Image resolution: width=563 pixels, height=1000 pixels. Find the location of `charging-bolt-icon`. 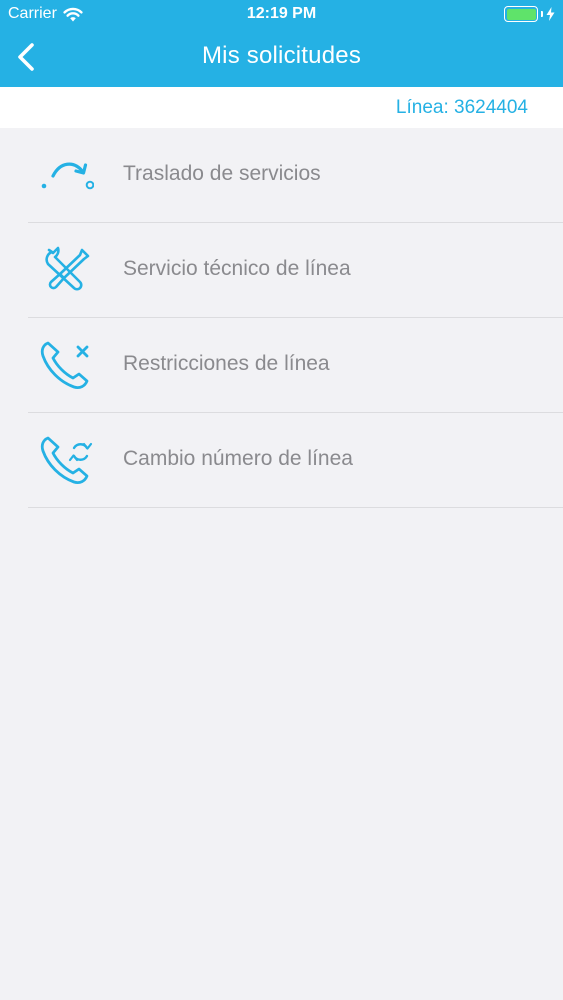

charging-bolt-icon is located at coordinates (550, 14).